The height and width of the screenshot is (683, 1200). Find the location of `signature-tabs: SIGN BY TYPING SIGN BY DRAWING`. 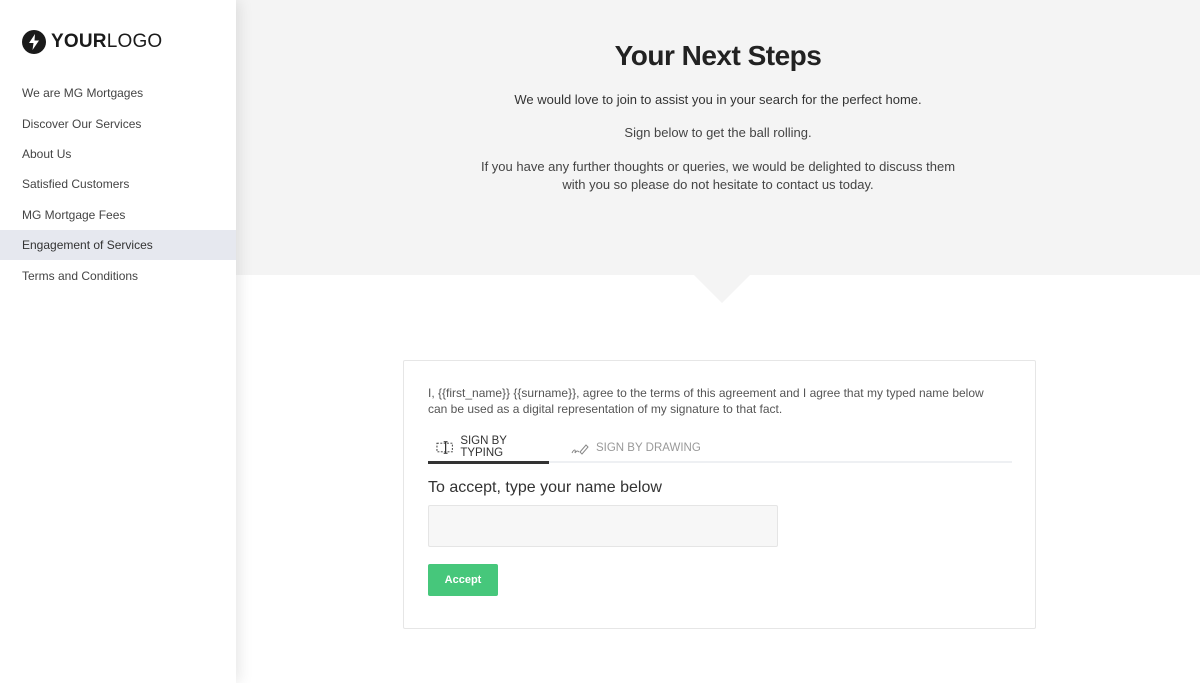

signature-tabs: SIGN BY TYPING SIGN BY DRAWING is located at coordinates (720, 448).